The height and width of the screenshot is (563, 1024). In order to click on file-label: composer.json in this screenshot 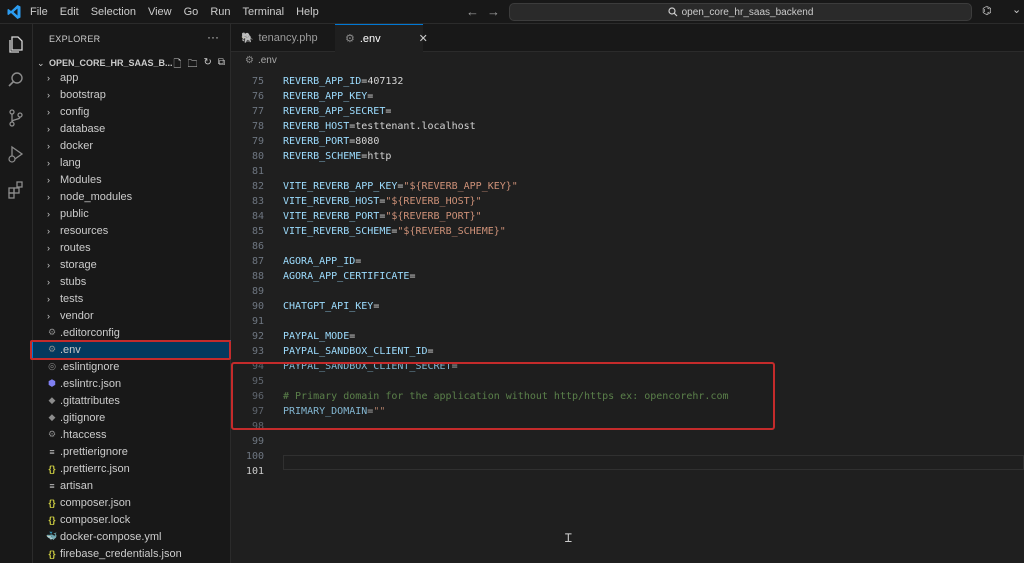, I will do `click(95, 502)`.